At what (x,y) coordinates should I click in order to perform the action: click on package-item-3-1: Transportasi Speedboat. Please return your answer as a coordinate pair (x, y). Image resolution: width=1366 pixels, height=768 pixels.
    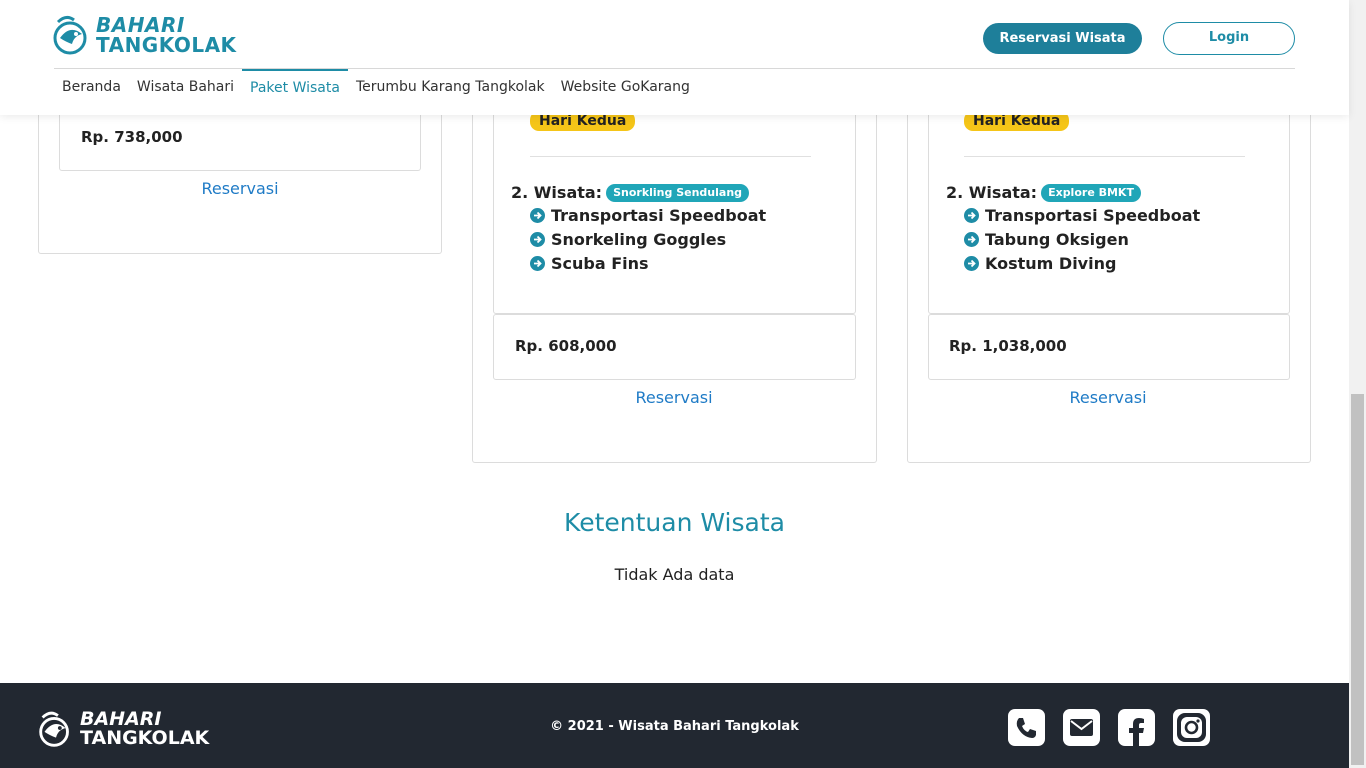
    Looking at the image, I should click on (1082, 215).